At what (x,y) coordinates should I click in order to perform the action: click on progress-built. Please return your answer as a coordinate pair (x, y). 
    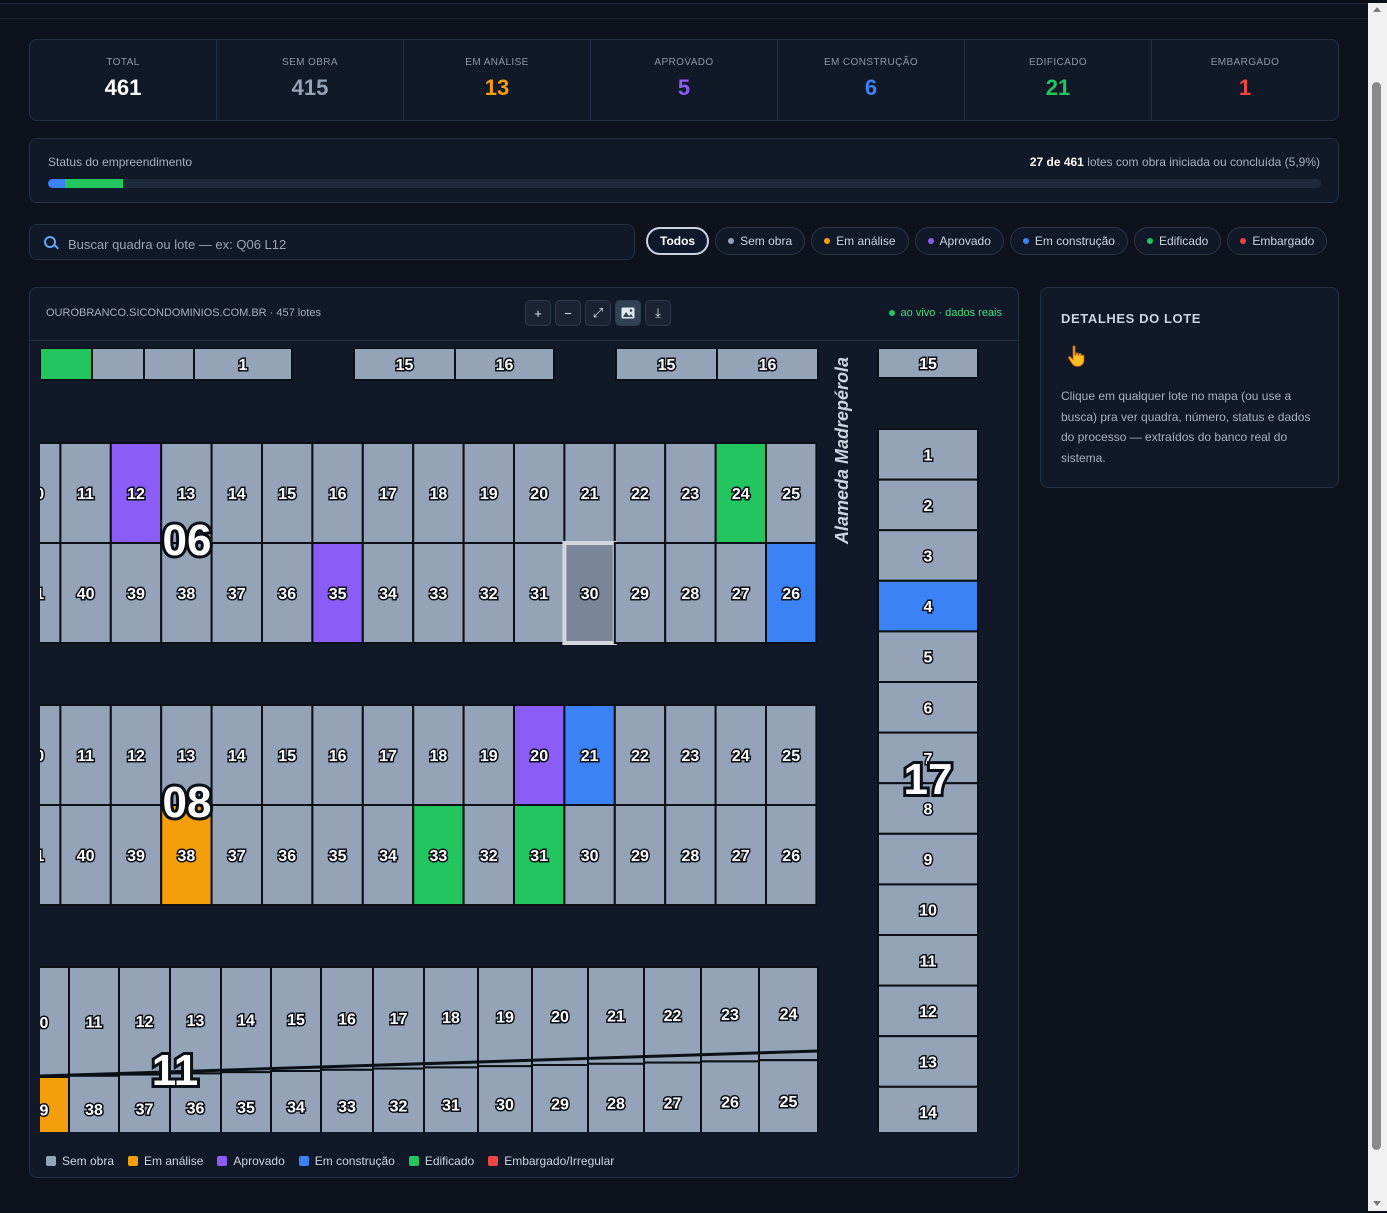
    Looking at the image, I should click on (94, 183).